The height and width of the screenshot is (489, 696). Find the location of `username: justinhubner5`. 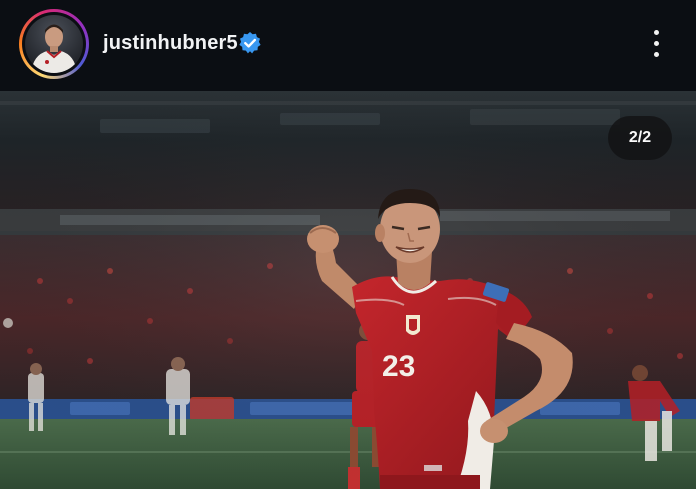

username: justinhubner5 is located at coordinates (170, 43).